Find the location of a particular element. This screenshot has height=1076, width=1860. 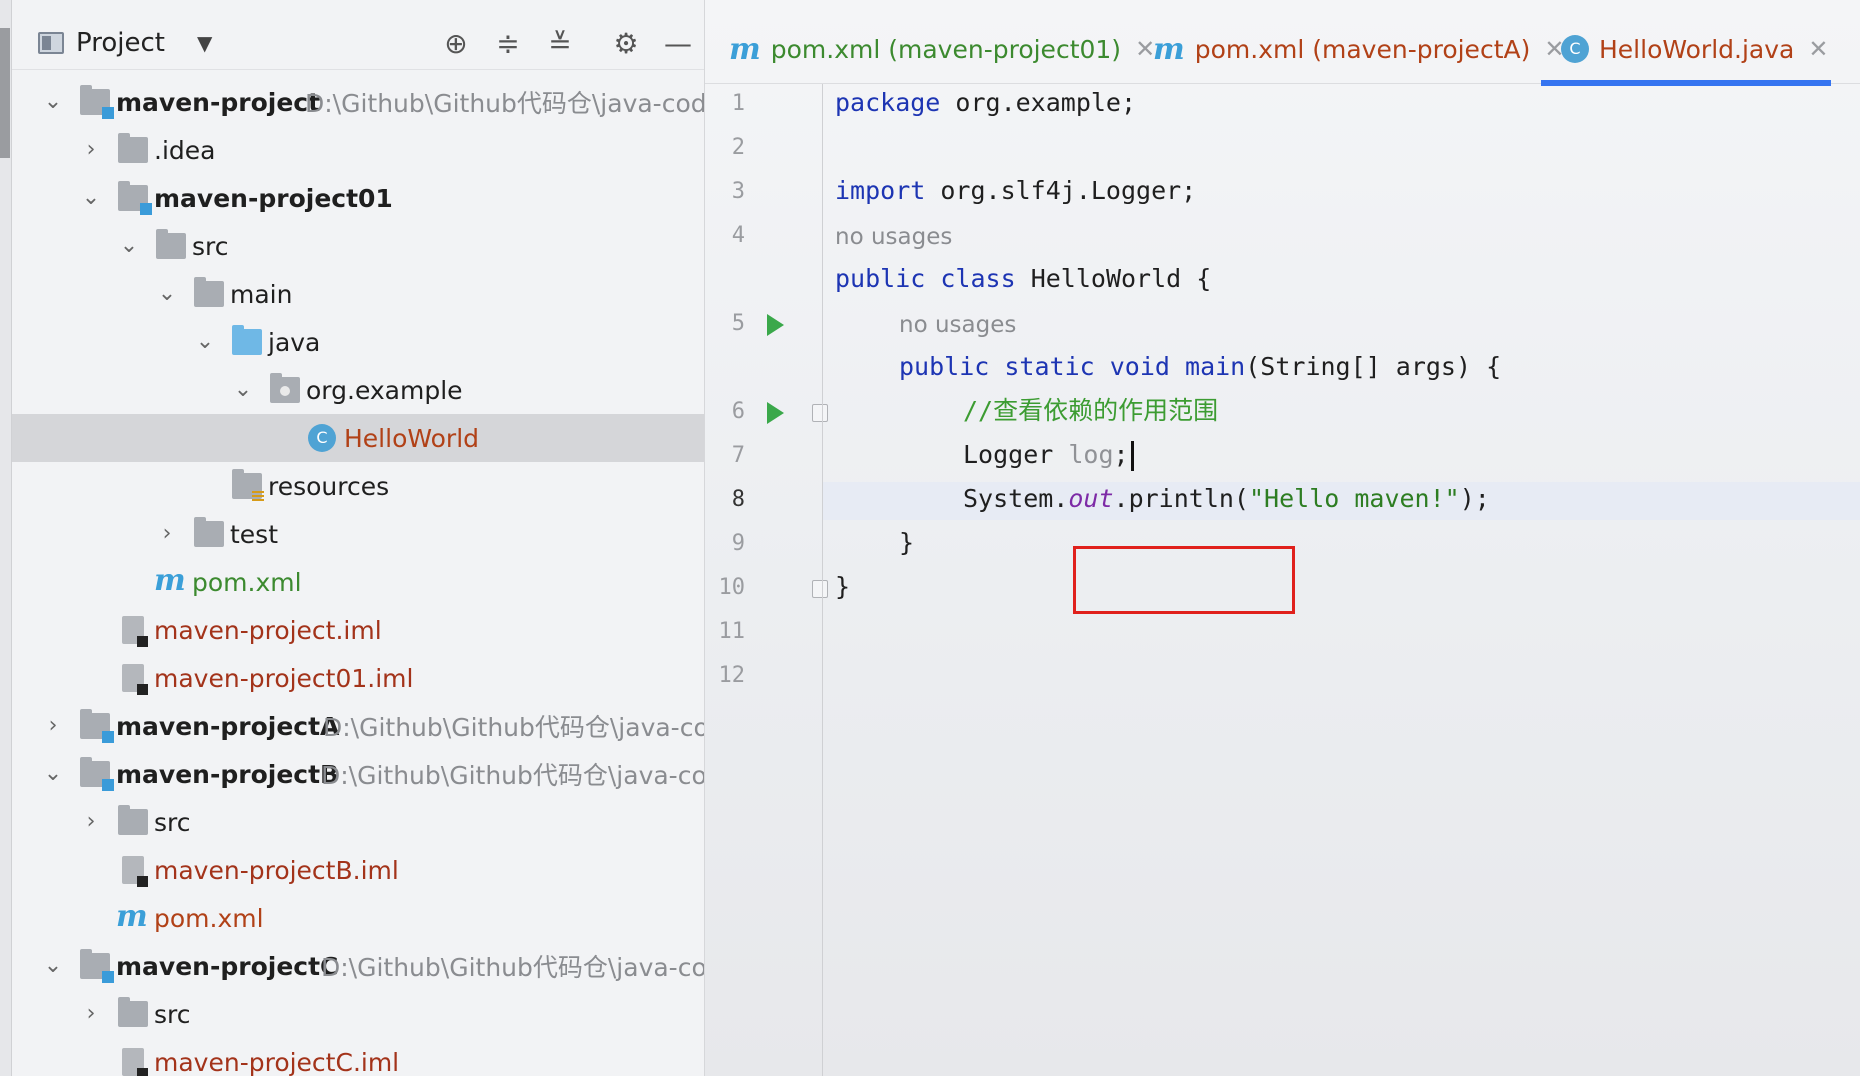

tab-pom-xml-maven-project01: m pom.xml (maven-project01) ✕ is located at coordinates (942, 49).